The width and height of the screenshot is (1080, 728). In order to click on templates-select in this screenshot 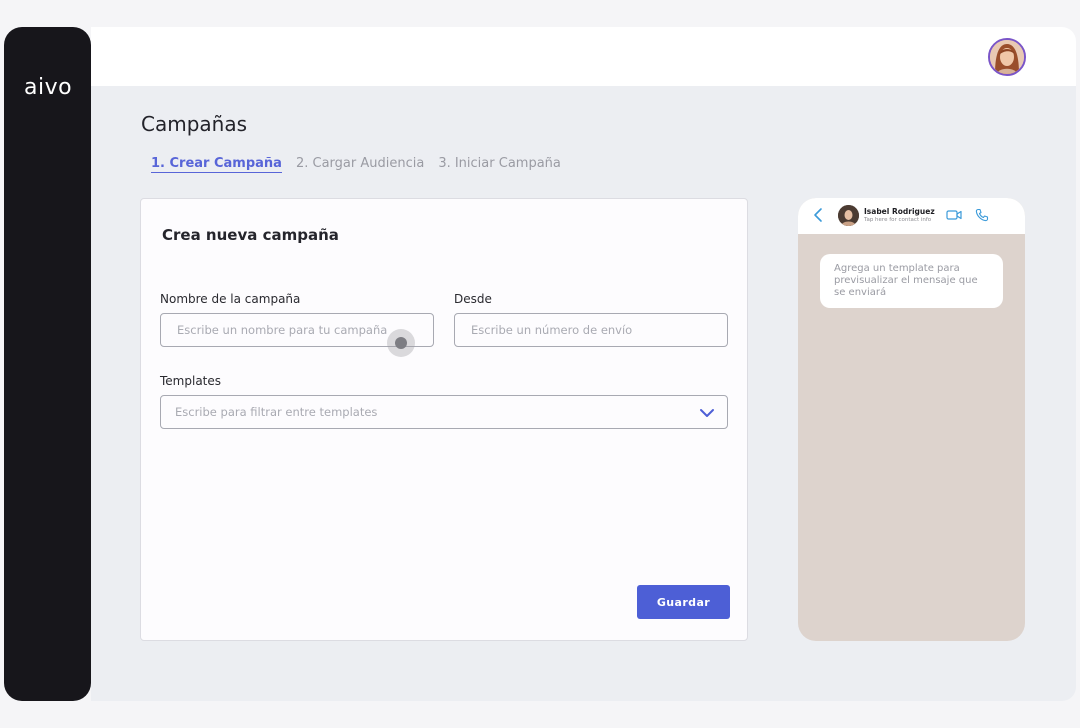, I will do `click(444, 412)`.